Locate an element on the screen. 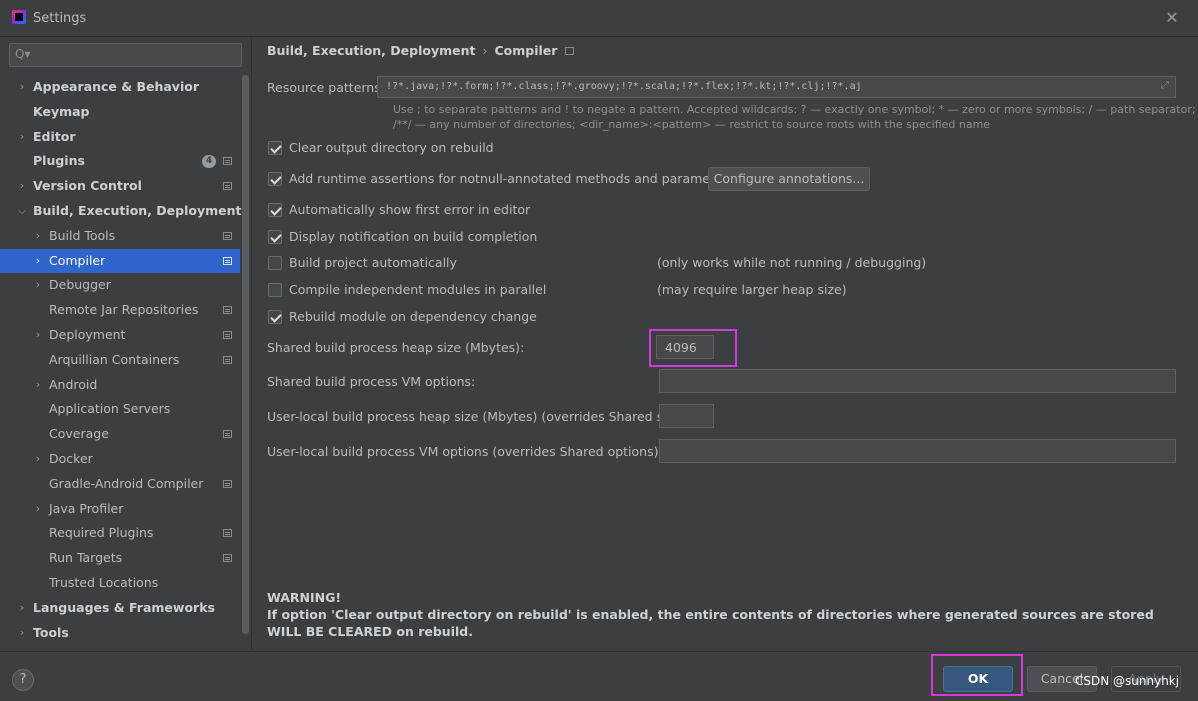  sidebar-item-version-control: › Version Control is located at coordinates (120, 186).